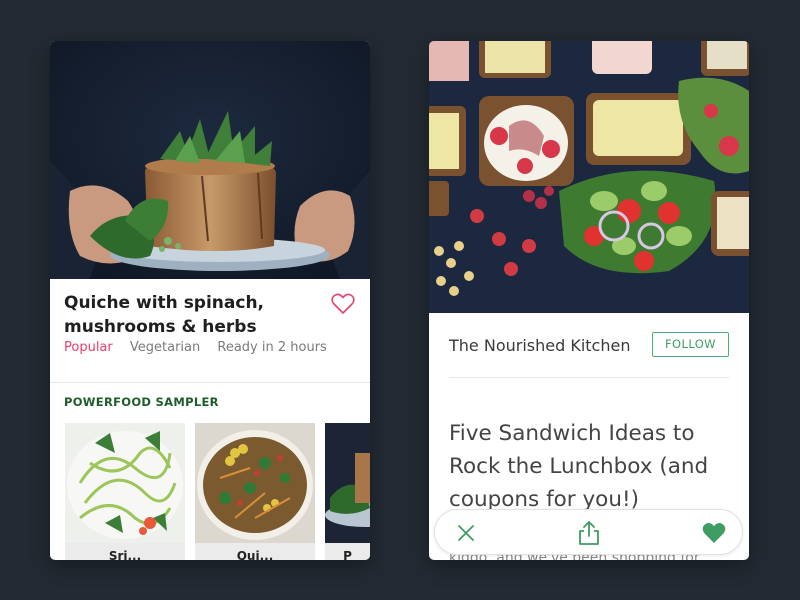 This screenshot has width=800, height=600. Describe the element at coordinates (347, 554) in the screenshot. I see `sampler-label: P` at that location.